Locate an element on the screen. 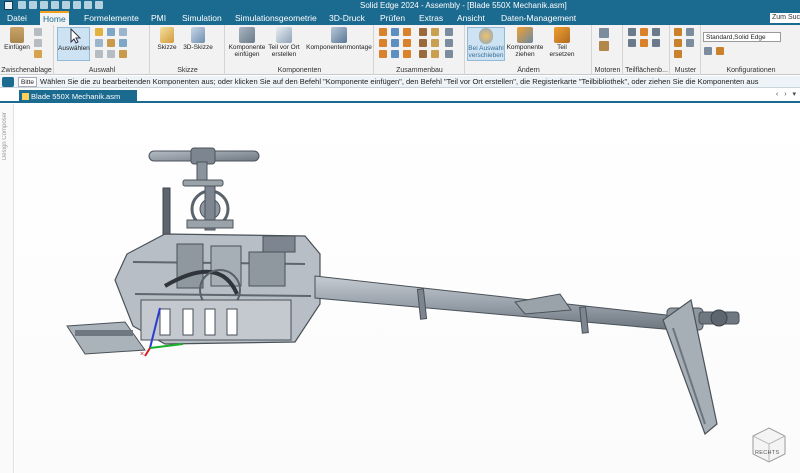 This screenshot has width=800, height=473. select-mode-icon is located at coordinates (111, 32).